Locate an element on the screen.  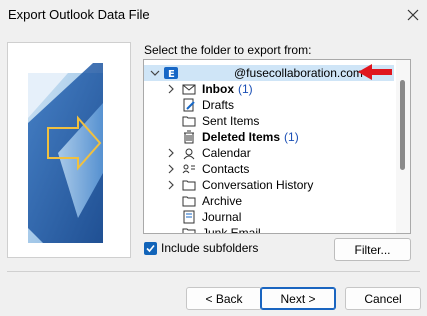
back-button: < Back is located at coordinates (224, 298).